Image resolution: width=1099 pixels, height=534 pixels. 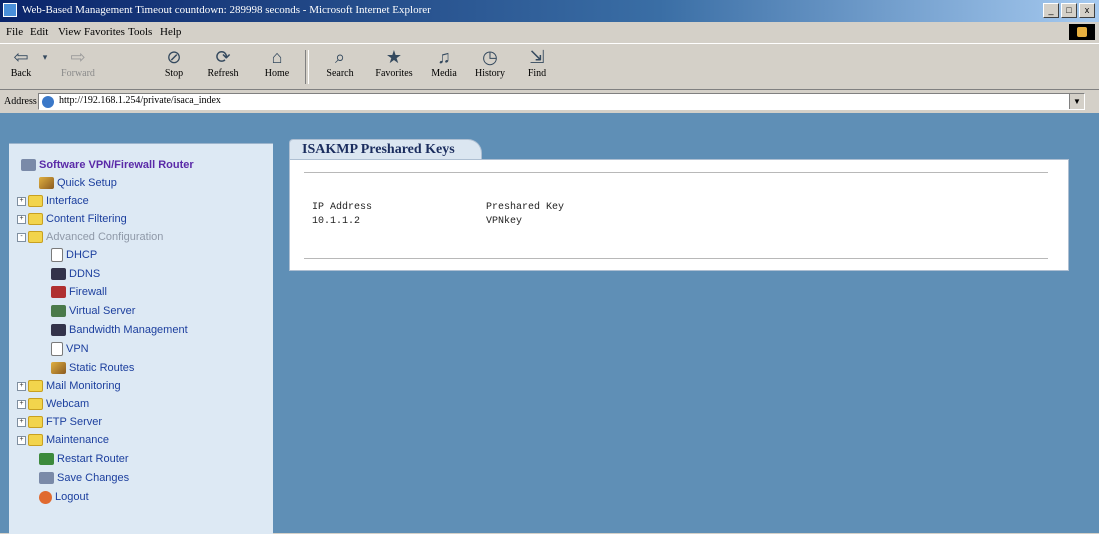 What do you see at coordinates (104, 32) in the screenshot?
I see `menu-favorites: Favorites` at bounding box center [104, 32].